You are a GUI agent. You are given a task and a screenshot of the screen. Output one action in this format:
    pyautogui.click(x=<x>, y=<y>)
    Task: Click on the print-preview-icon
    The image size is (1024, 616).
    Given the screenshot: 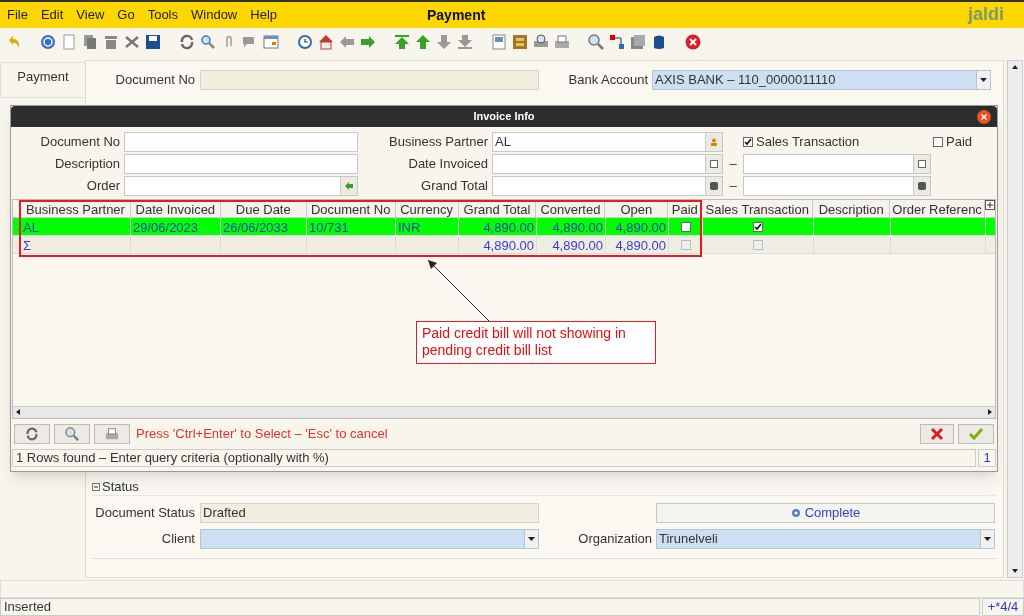 What is the action you would take?
    pyautogui.click(x=541, y=42)
    